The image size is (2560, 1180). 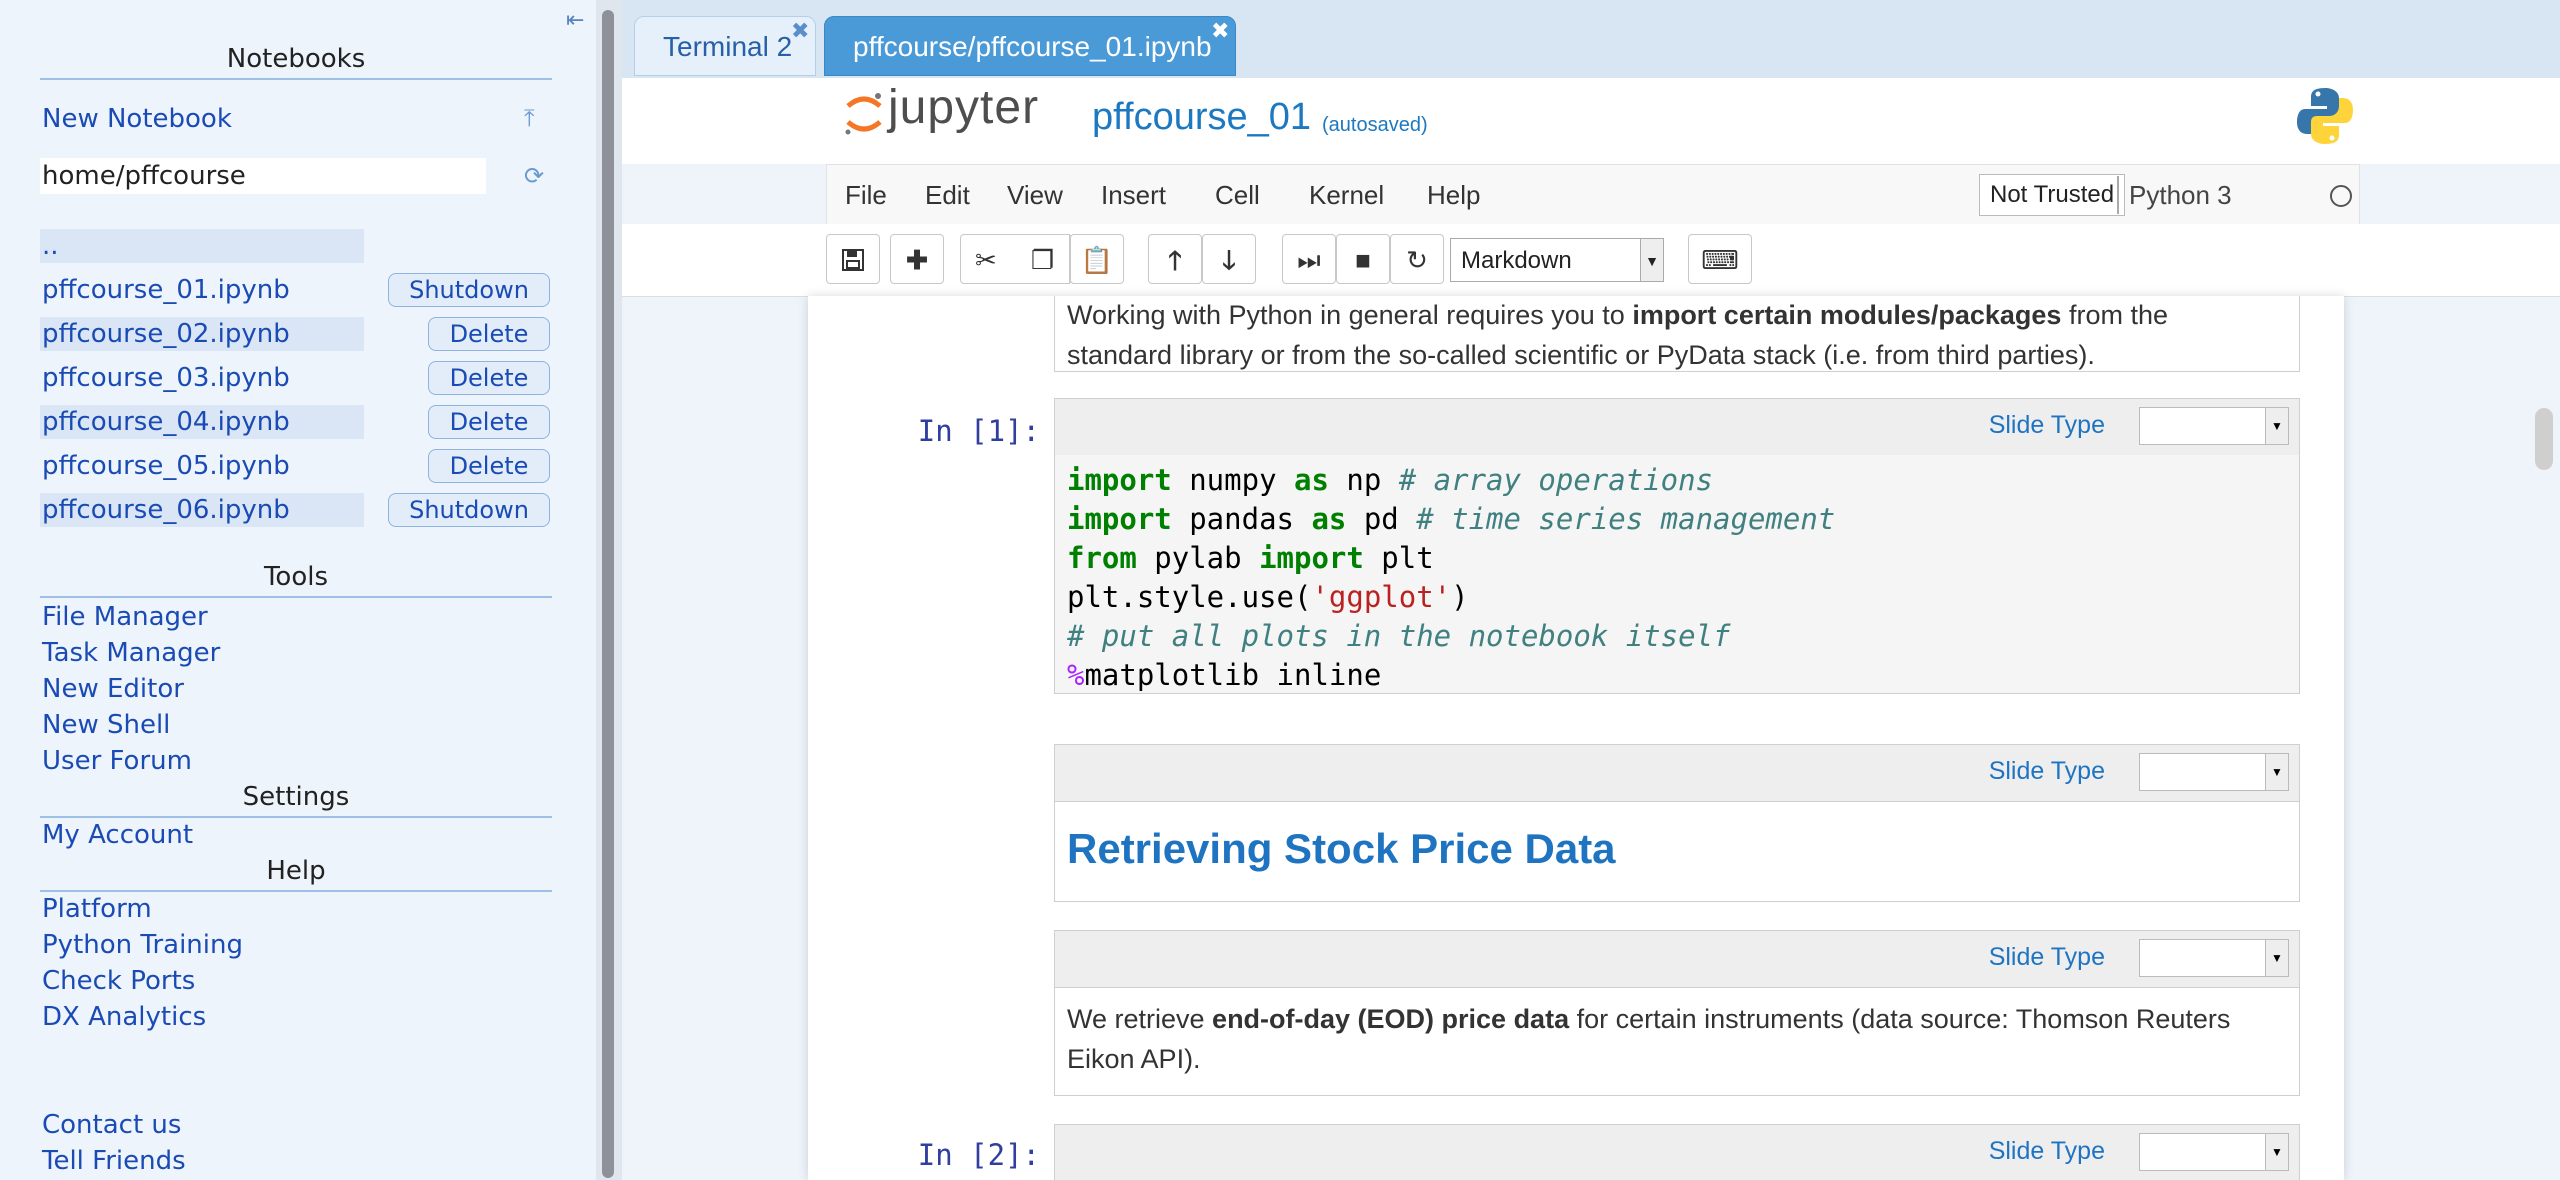 What do you see at coordinates (963, 107) in the screenshot?
I see `jupyter-brand: jupyter` at bounding box center [963, 107].